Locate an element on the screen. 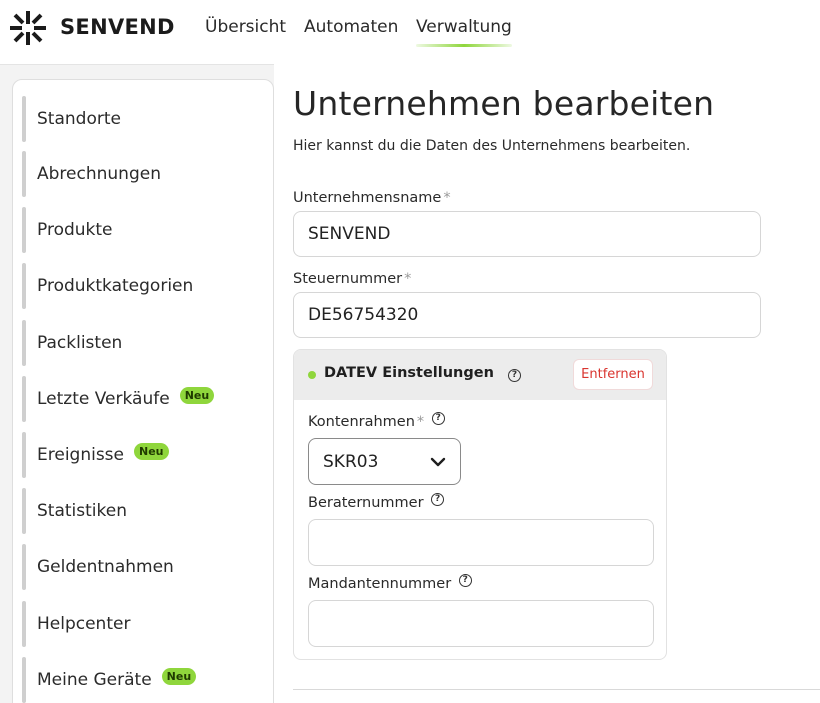  sidebar-item-label: Geldentnahmen is located at coordinates (105, 567).